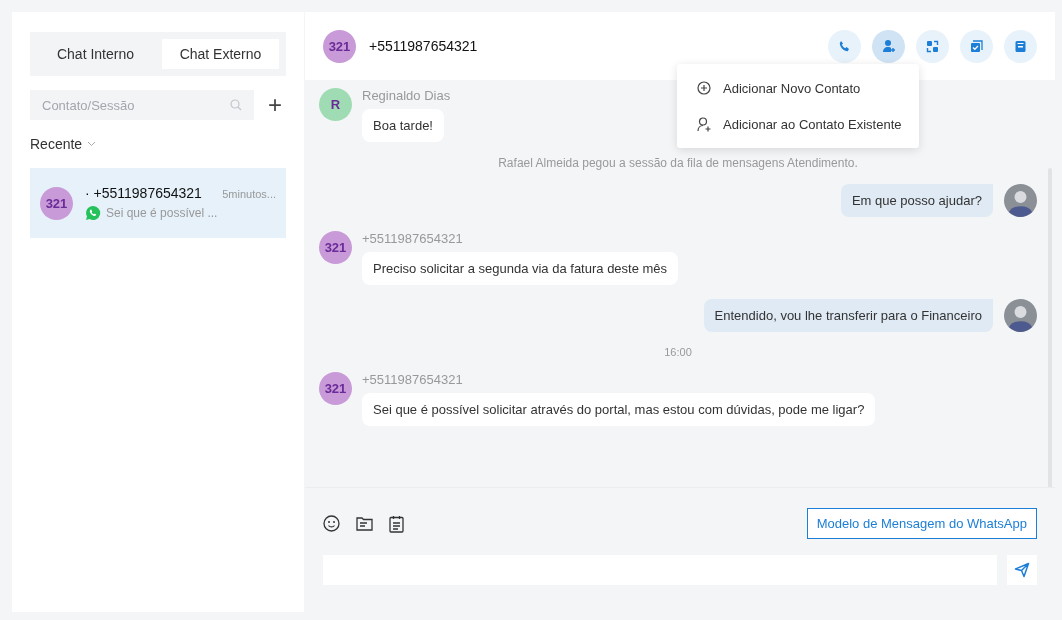 The image size is (1062, 620). I want to click on message-bubble: Em que posso ajudar?, so click(916, 200).